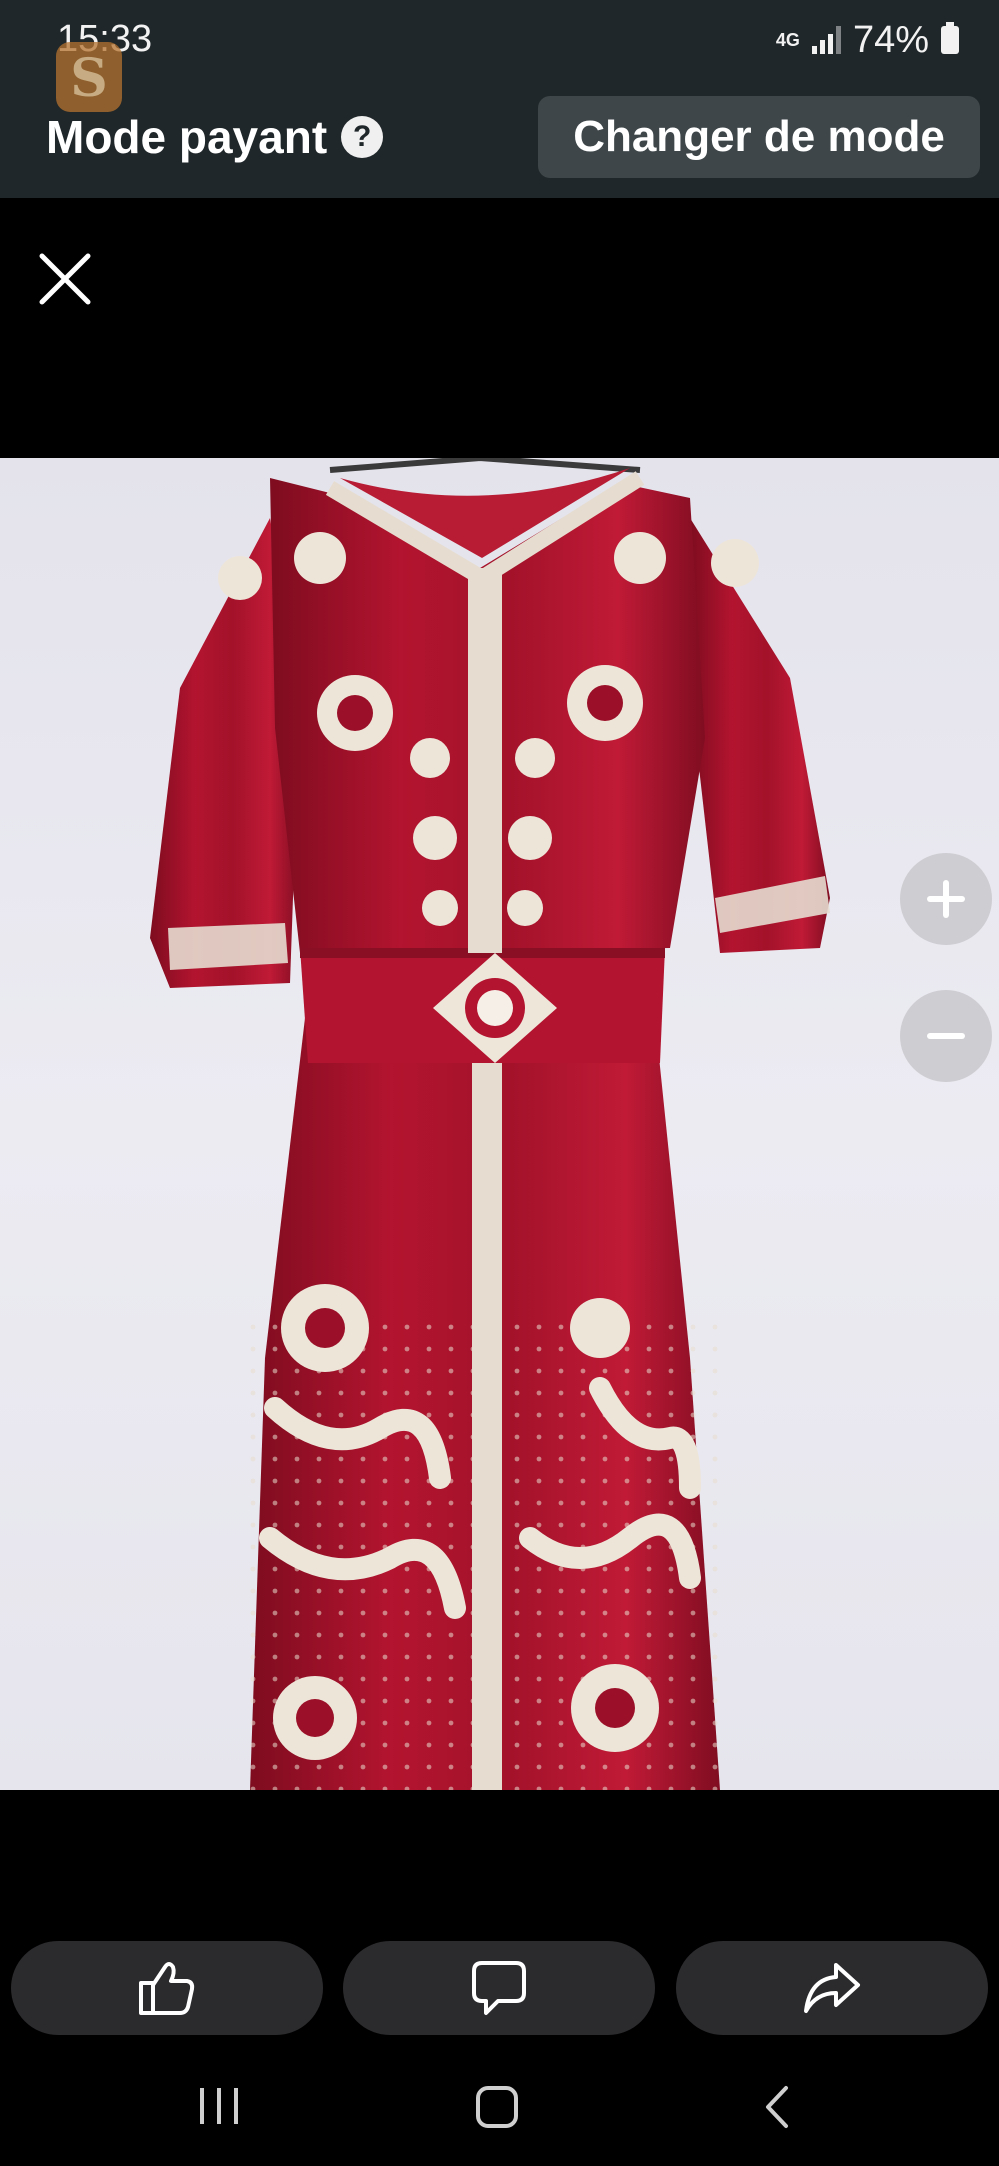 This screenshot has width=999, height=2166. I want to click on share-button, so click(832, 1988).